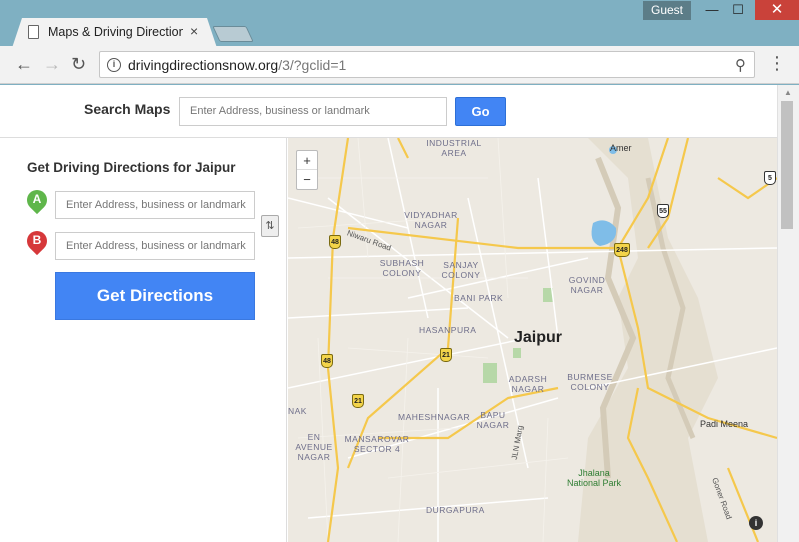  What do you see at coordinates (307, 160) in the screenshot?
I see `zoom-in-button: +` at bounding box center [307, 160].